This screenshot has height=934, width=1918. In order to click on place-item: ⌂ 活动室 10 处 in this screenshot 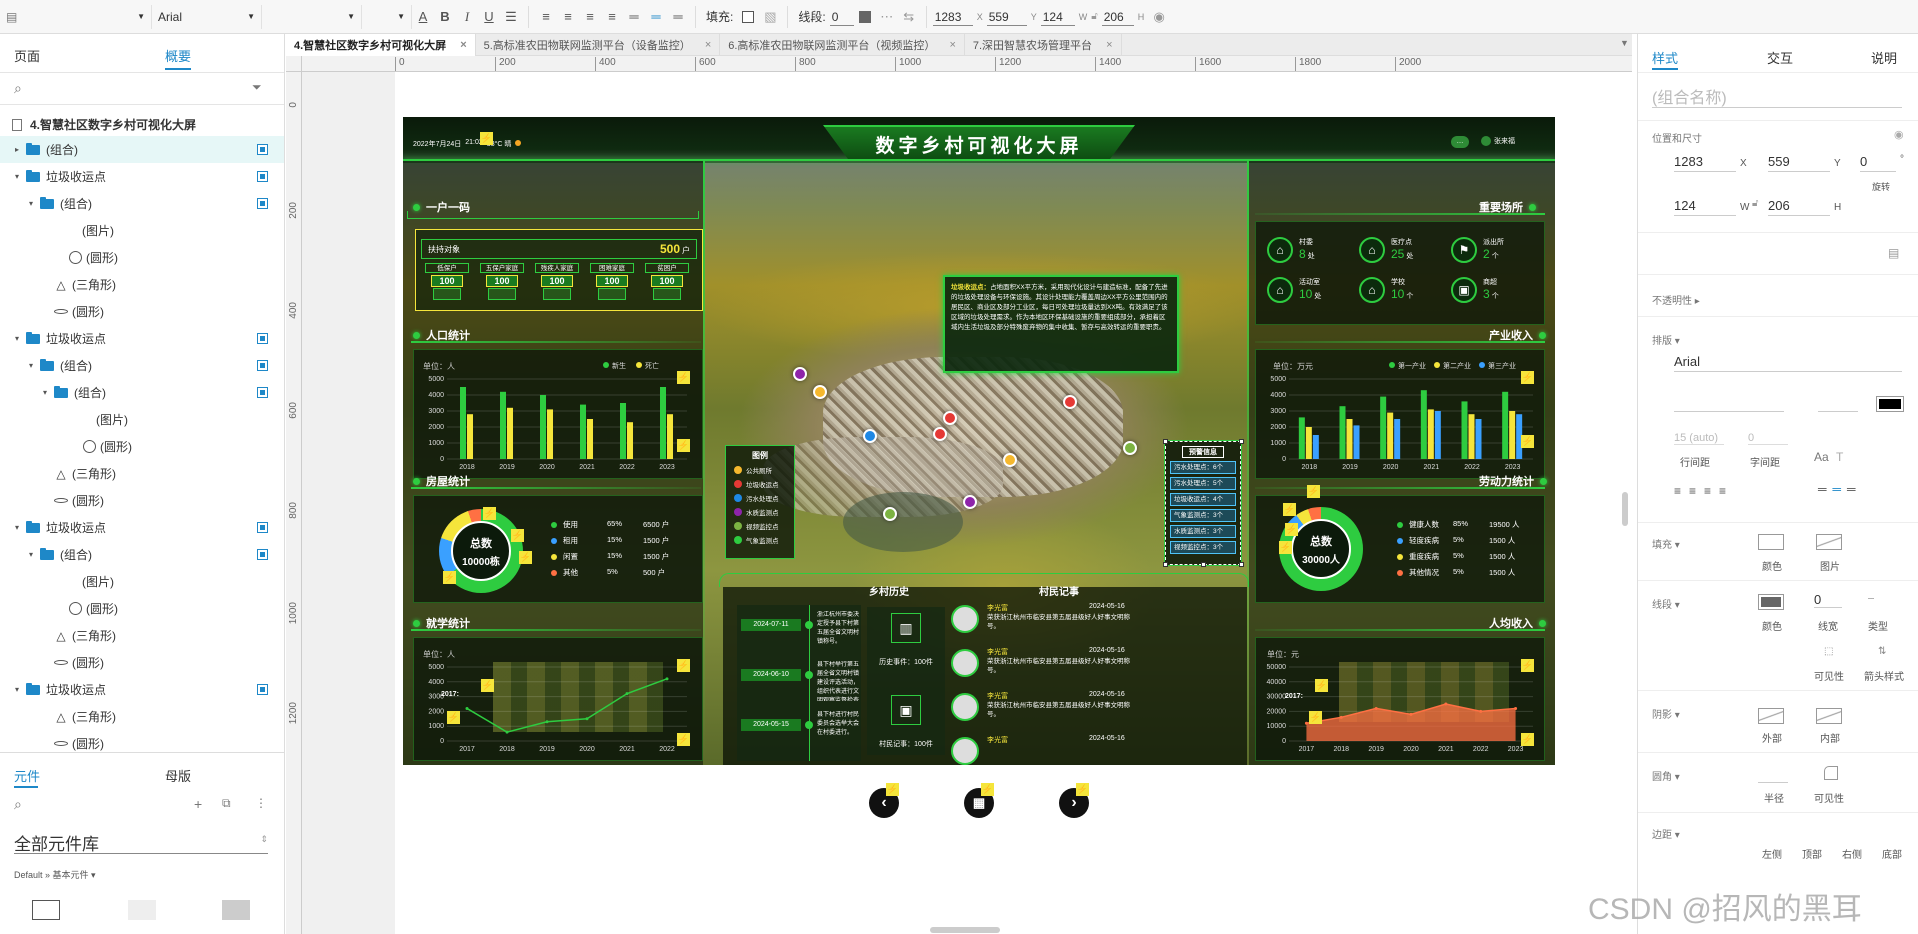, I will do `click(1312, 294)`.